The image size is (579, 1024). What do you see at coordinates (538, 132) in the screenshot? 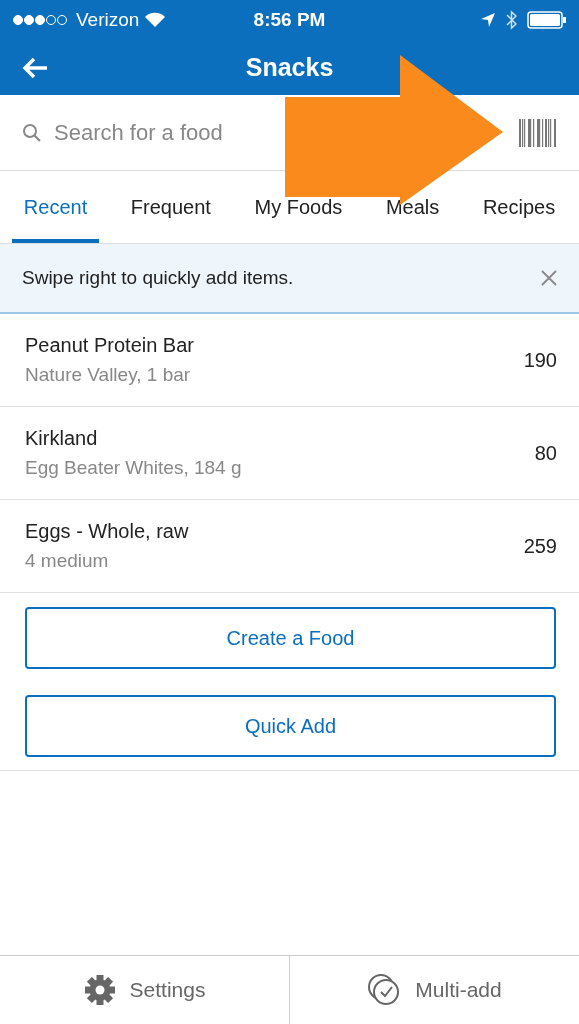
I see `barcode-icon` at bounding box center [538, 132].